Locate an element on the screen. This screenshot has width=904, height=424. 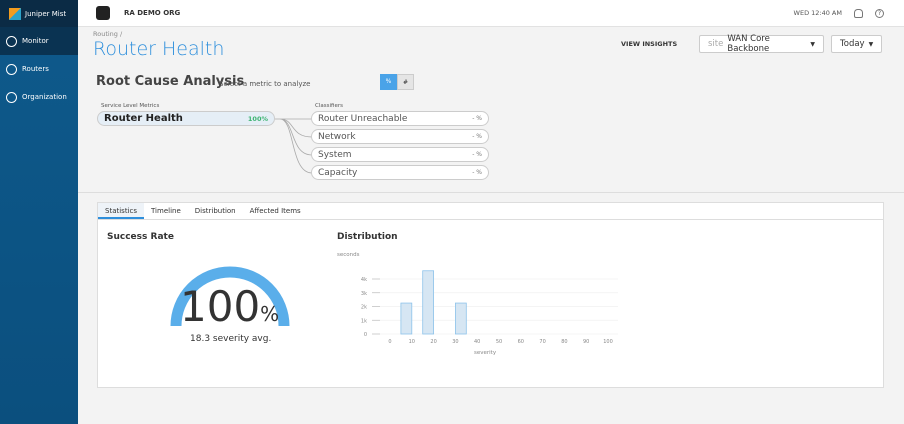
slm-label: Service Level Metrics is located at coordinates (130, 106).